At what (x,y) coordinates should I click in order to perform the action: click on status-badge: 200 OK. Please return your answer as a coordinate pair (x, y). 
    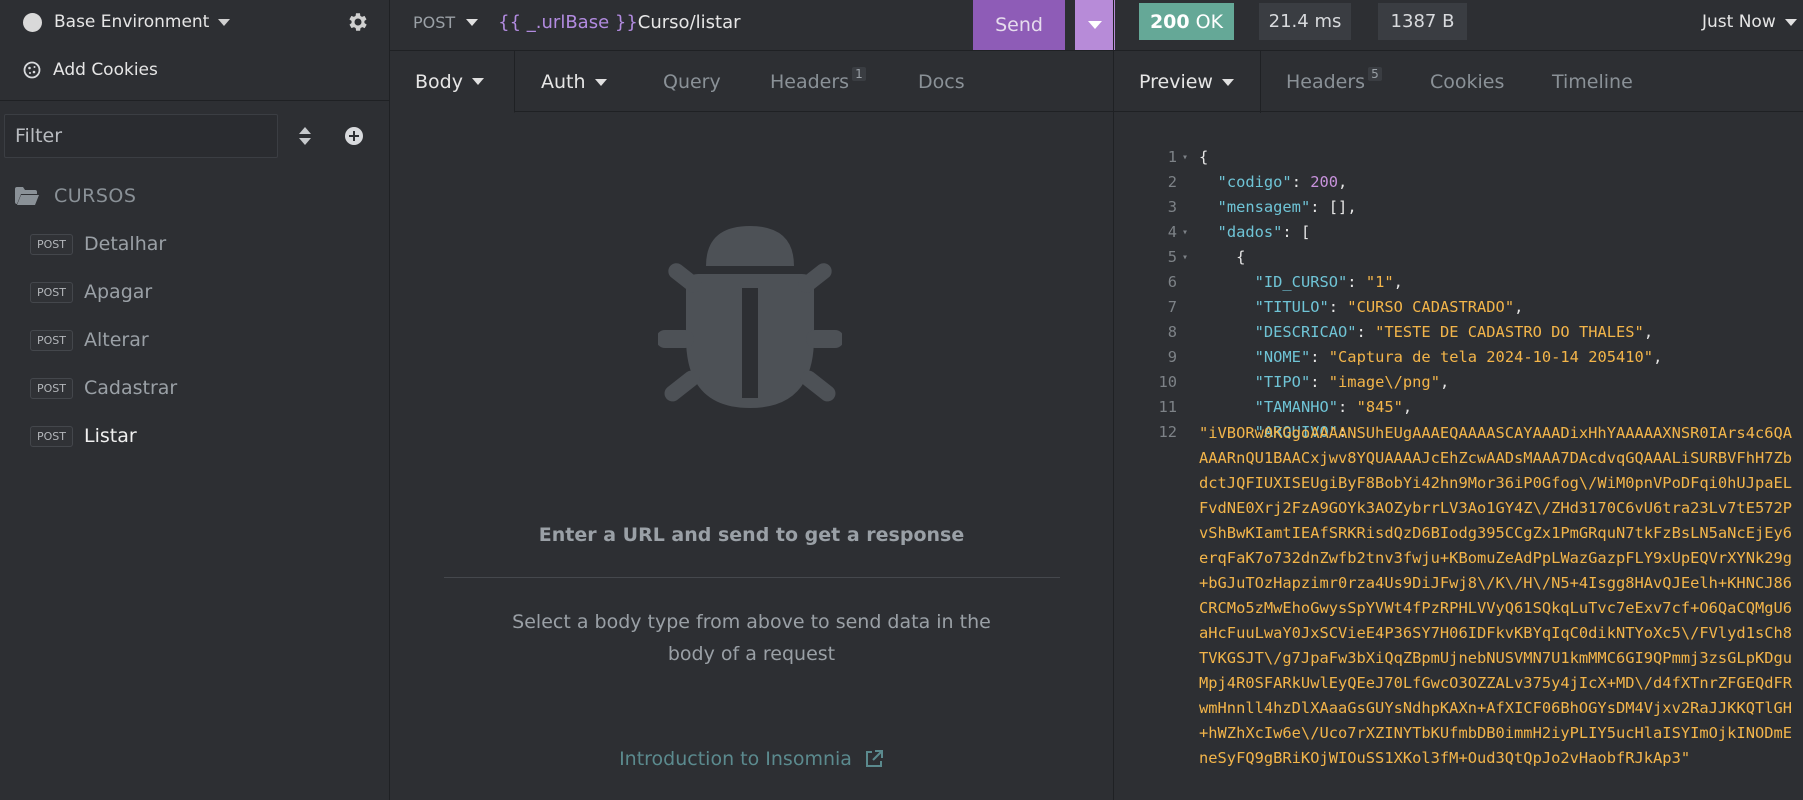
    Looking at the image, I should click on (1186, 21).